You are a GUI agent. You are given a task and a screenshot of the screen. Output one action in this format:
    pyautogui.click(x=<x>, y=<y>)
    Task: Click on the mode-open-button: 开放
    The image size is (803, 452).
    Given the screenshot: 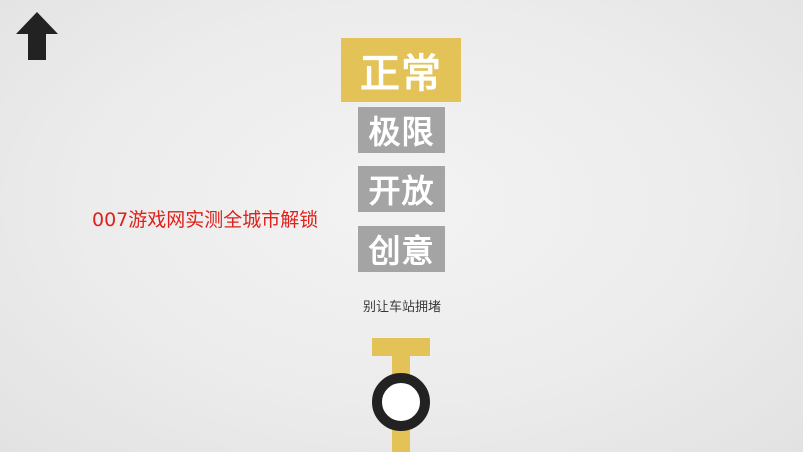 What is the action you would take?
    pyautogui.click(x=401, y=189)
    